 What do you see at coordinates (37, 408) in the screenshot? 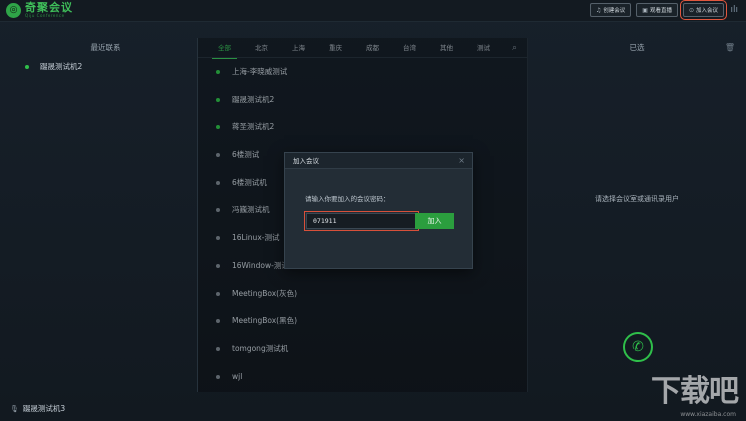
I see `current-user: 🎙 蹑晟测试机3` at bounding box center [37, 408].